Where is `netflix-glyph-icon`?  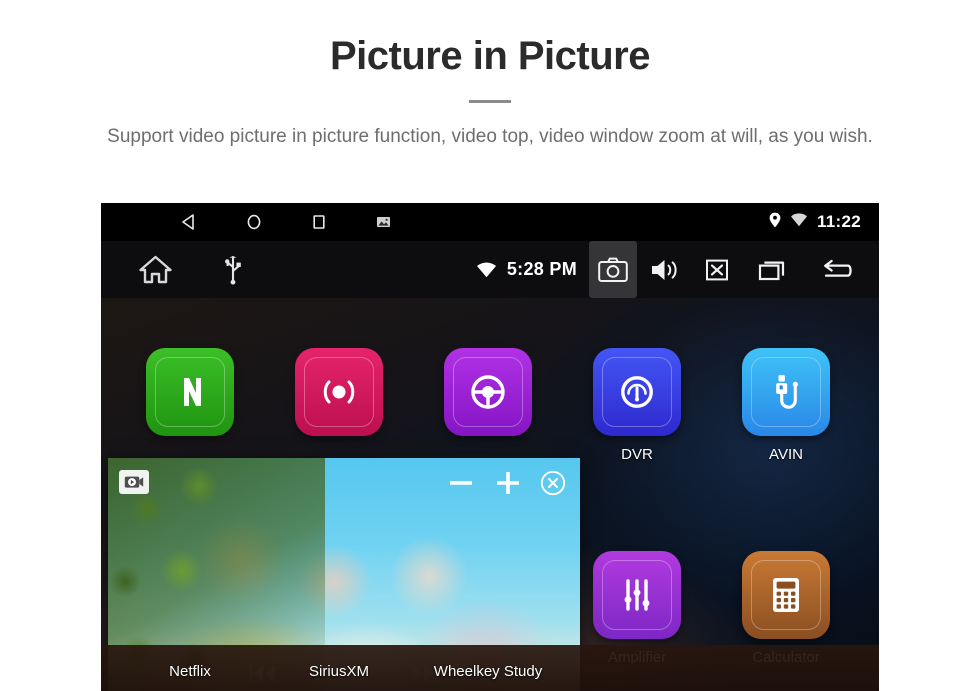 netflix-glyph-icon is located at coordinates (192, 392).